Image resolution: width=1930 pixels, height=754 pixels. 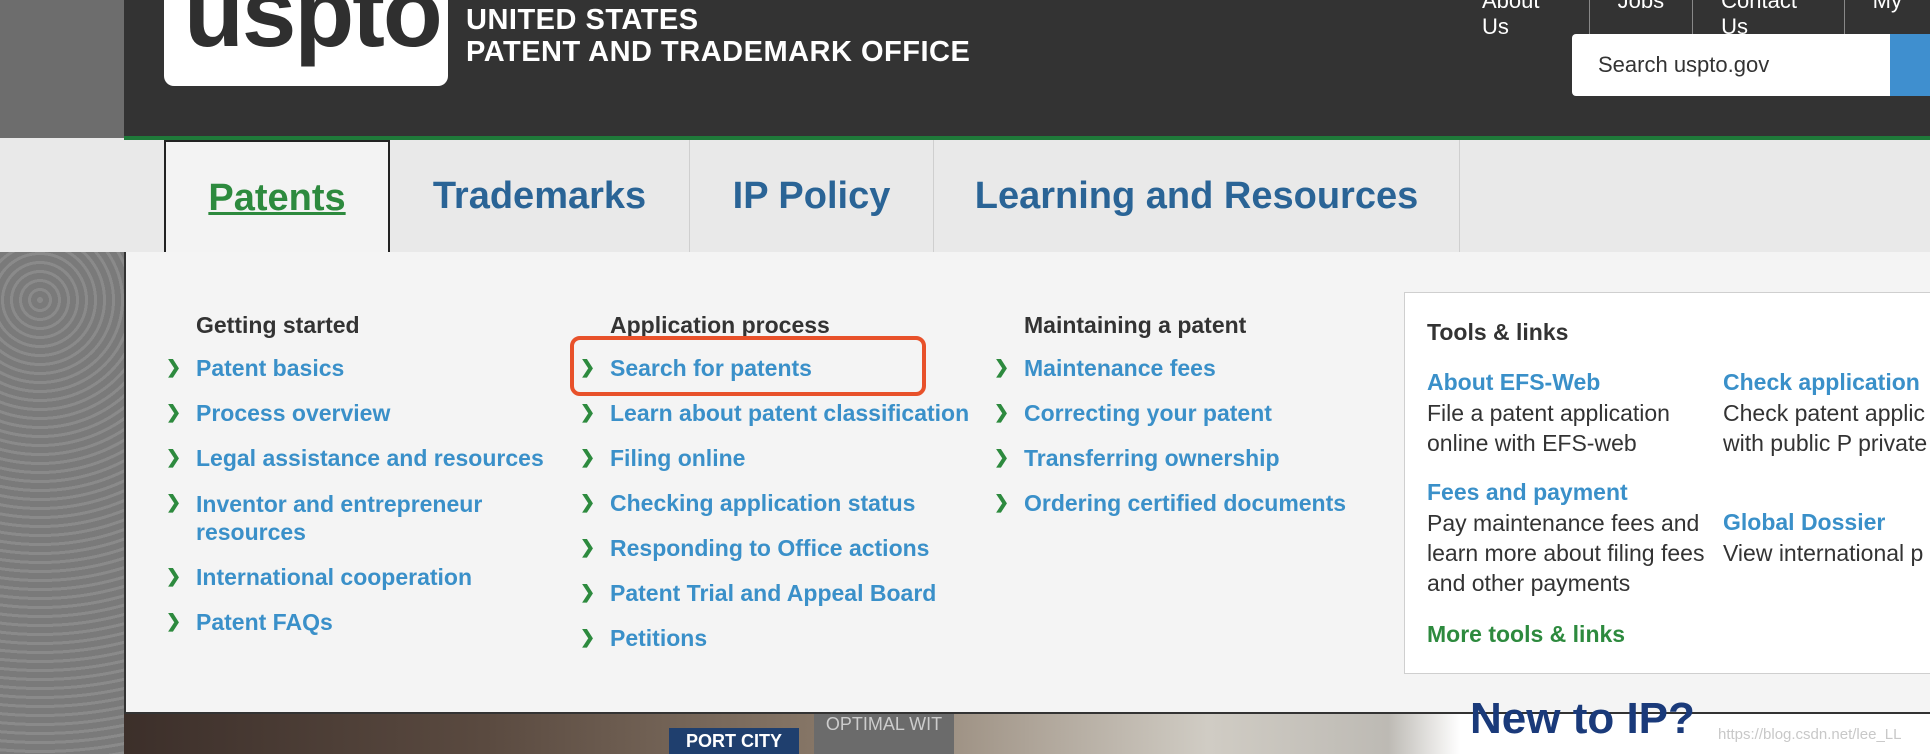 I want to click on menu-link: ❯ Patent basics, so click(x=355, y=368).